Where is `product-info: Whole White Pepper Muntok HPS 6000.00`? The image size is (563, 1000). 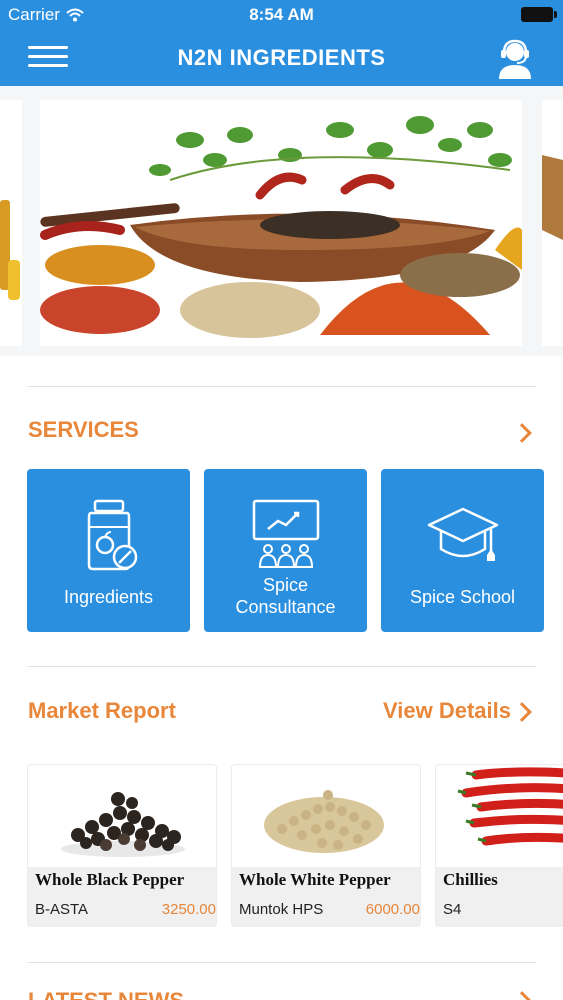
product-info: Whole White Pepper Muntok HPS 6000.00 is located at coordinates (326, 896).